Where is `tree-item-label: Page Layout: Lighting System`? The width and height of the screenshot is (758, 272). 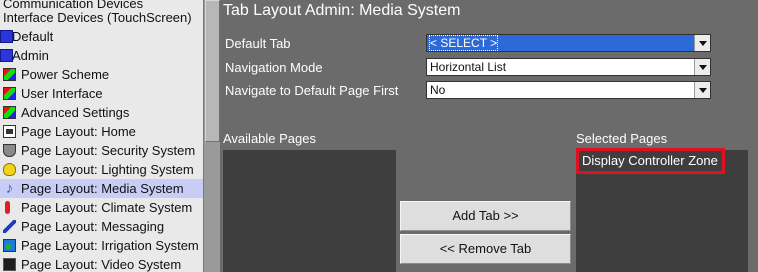
tree-item-label: Page Layout: Lighting System is located at coordinates (107, 169).